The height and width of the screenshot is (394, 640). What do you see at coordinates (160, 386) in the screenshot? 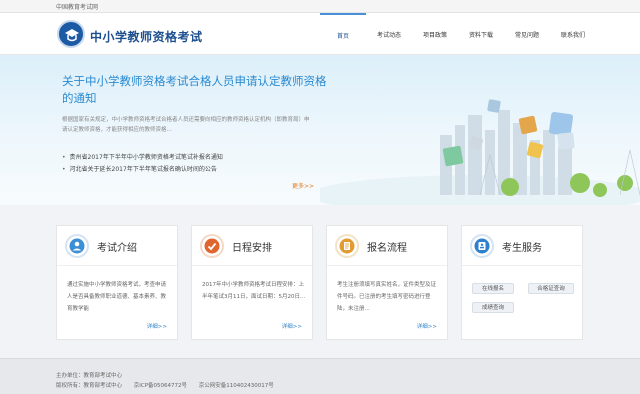
I see `footer-icp: 京ICP备05064772号` at bounding box center [160, 386].